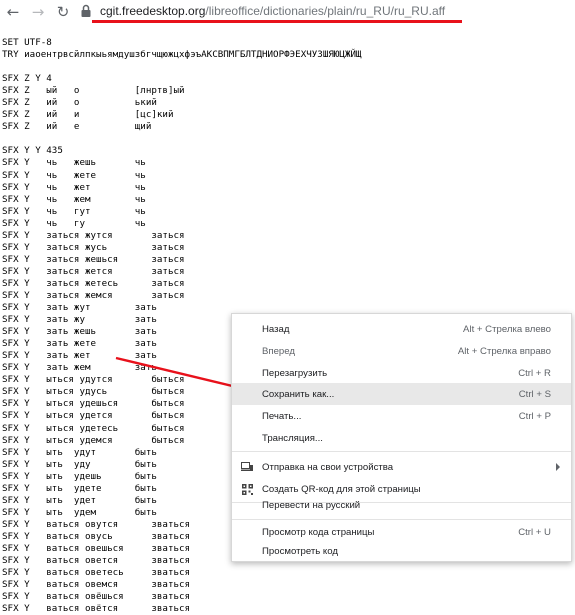 This screenshot has width=575, height=615. Describe the element at coordinates (278, 351) in the screenshot. I see `menu-label: Вперед` at that location.